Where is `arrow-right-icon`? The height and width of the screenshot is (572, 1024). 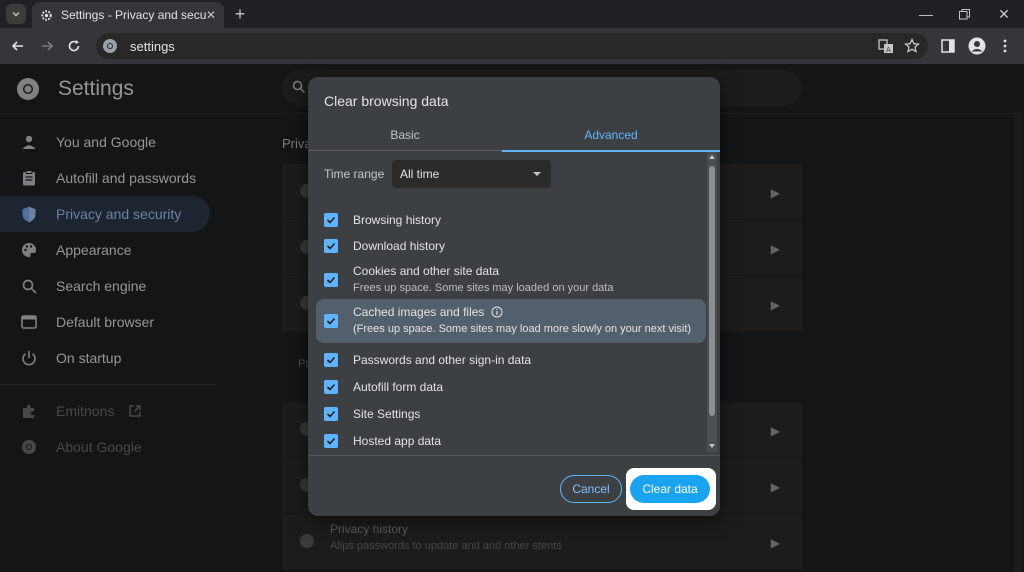 arrow-right-icon is located at coordinates (48, 46).